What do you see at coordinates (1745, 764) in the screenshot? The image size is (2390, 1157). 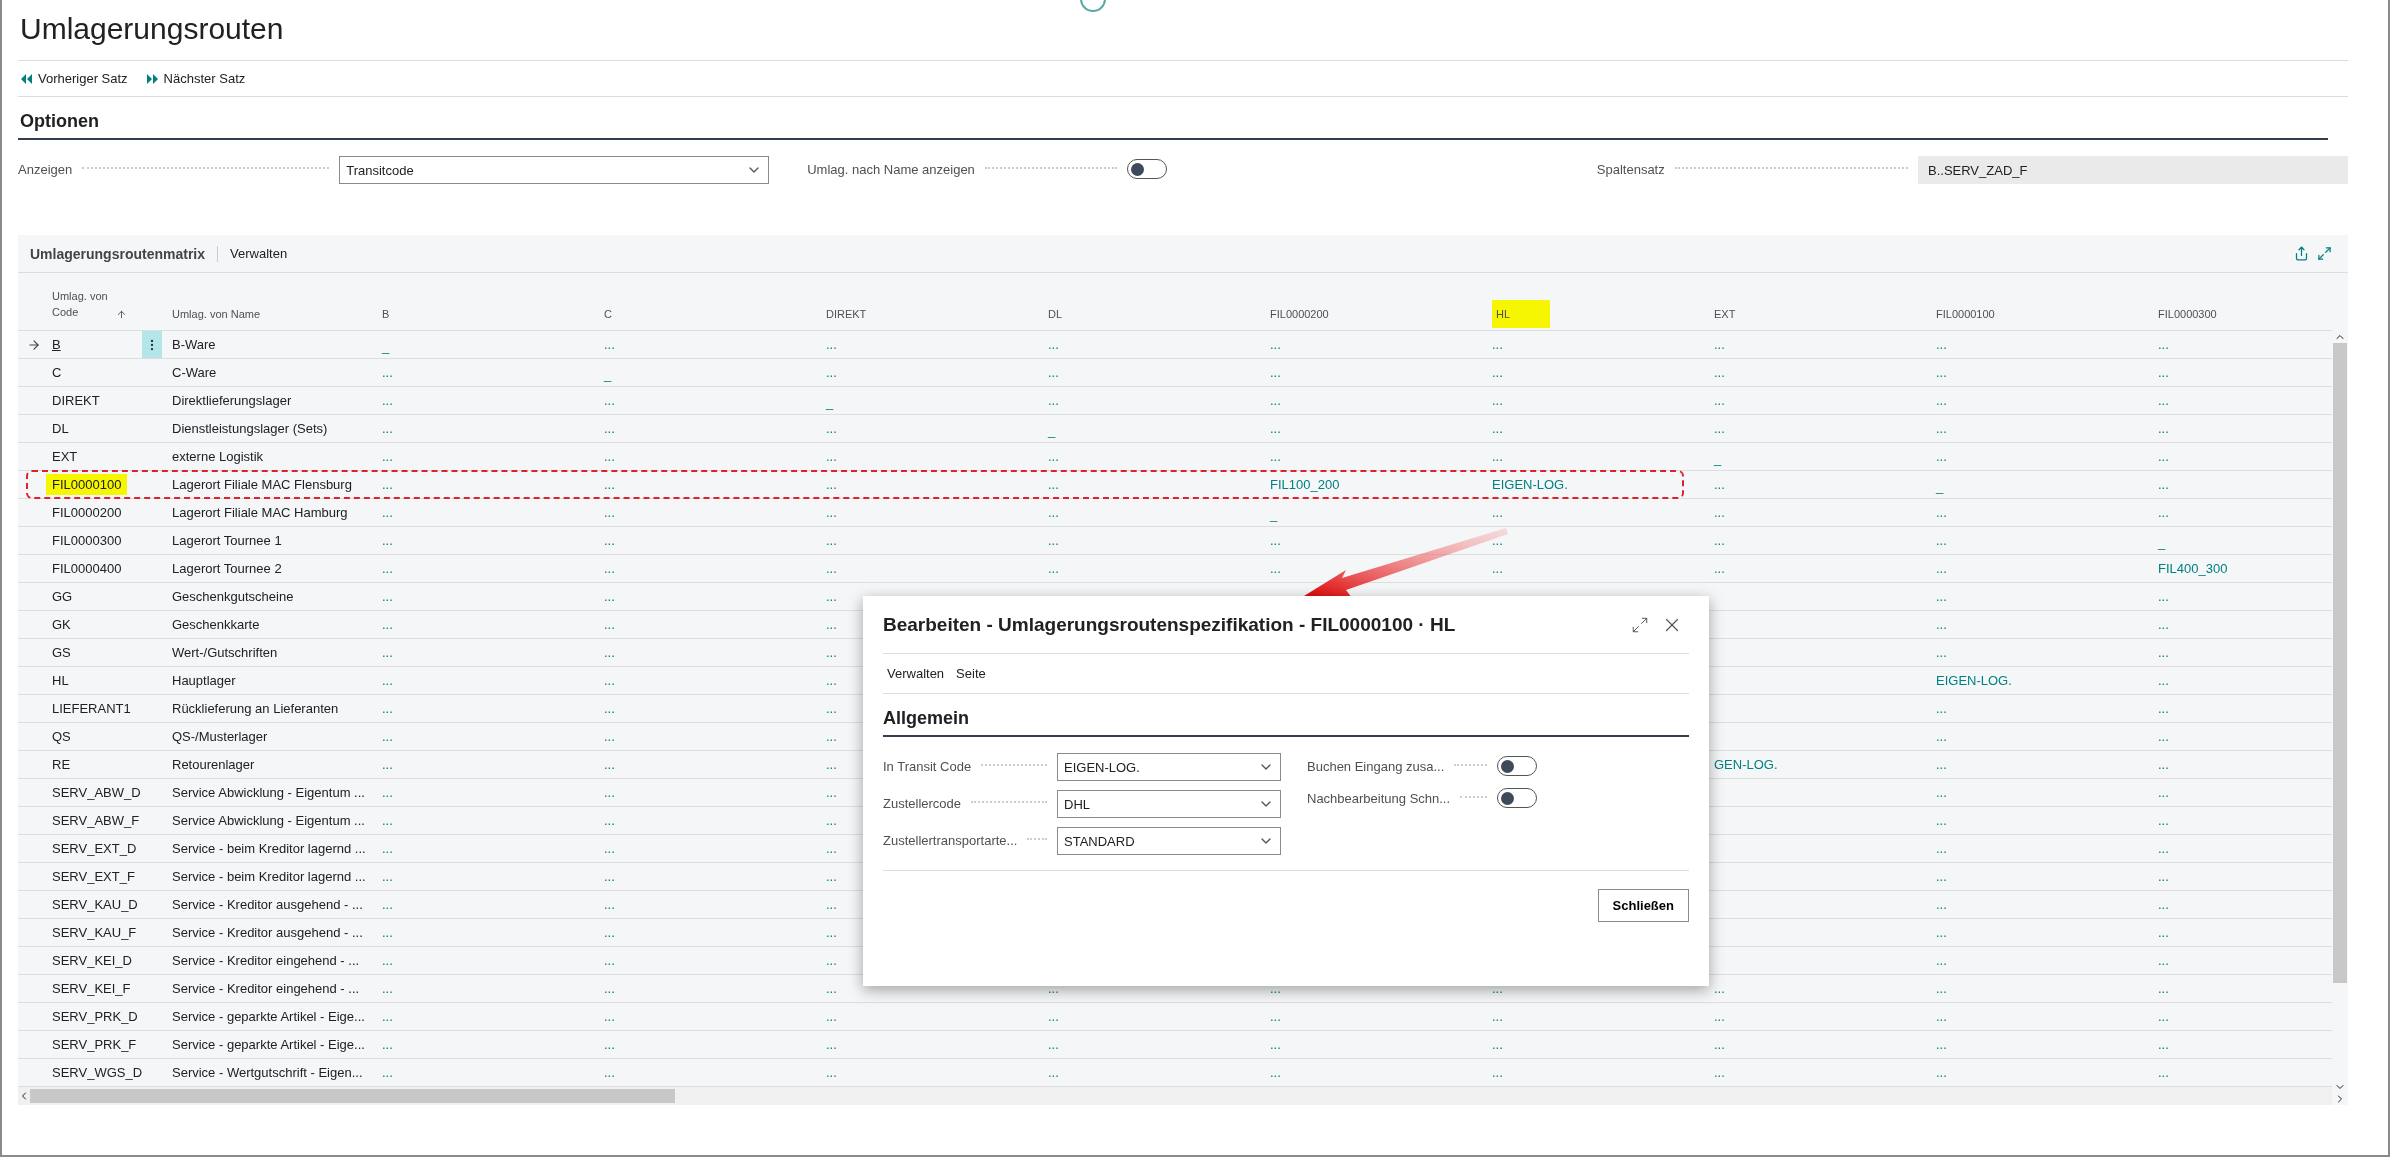 I see `route-link: GEN-LOG.` at bounding box center [1745, 764].